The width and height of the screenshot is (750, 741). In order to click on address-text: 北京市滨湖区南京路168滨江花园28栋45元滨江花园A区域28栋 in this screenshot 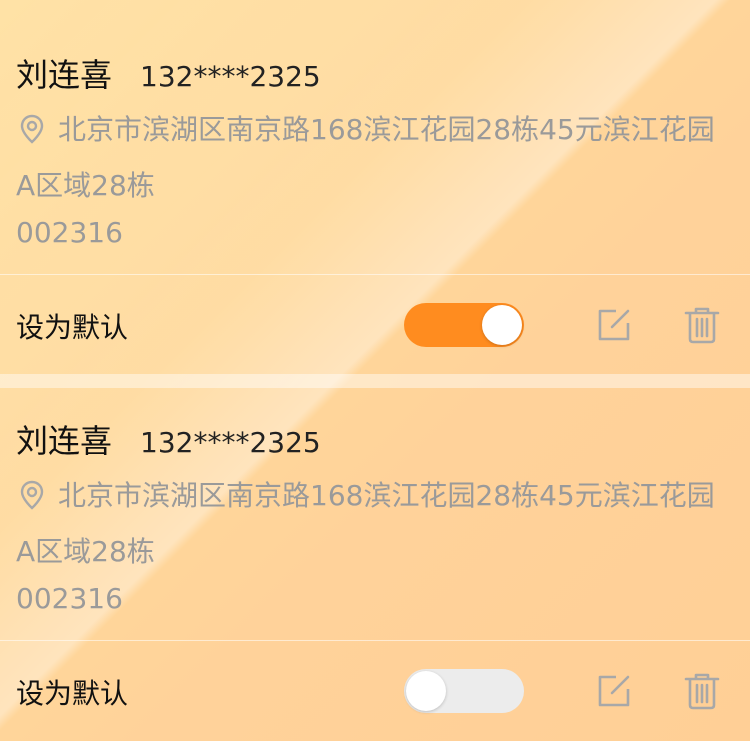, I will do `click(365, 523)`.